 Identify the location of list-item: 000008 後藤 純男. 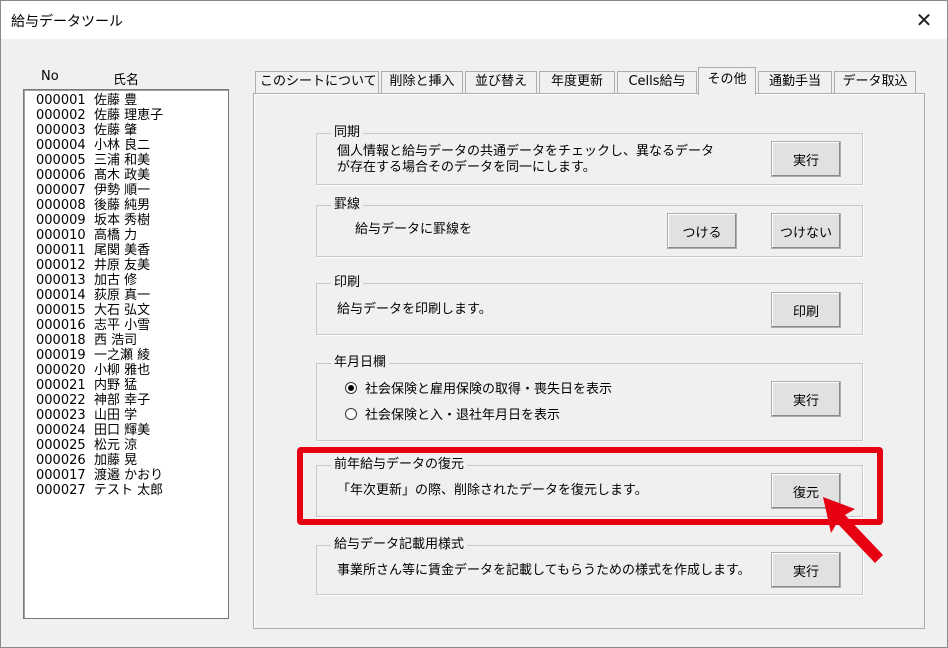
(132, 205).